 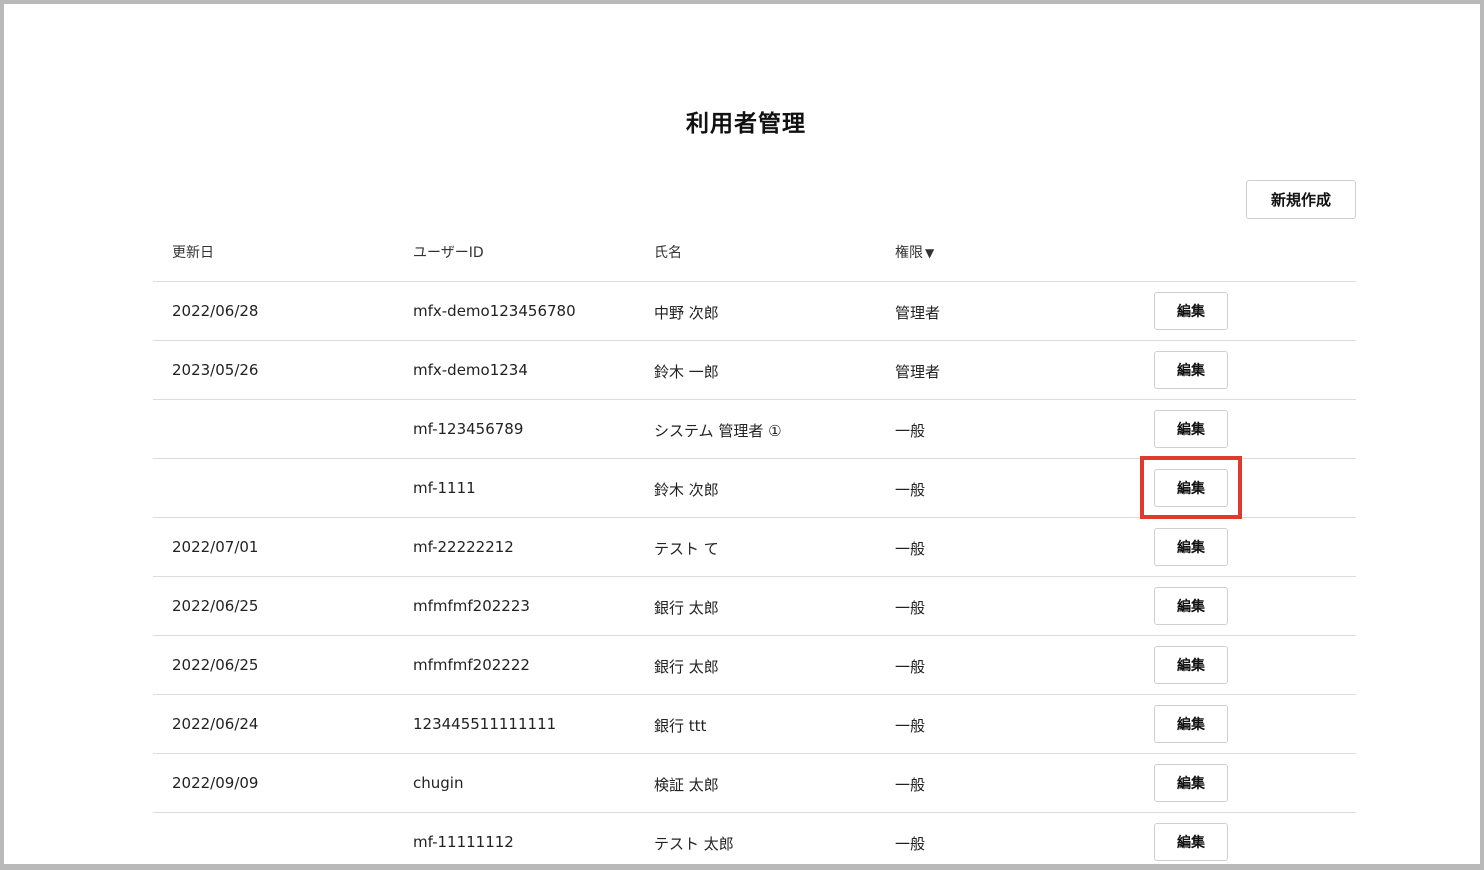 What do you see at coordinates (909, 253) in the screenshot?
I see `header-role-label: 権限` at bounding box center [909, 253].